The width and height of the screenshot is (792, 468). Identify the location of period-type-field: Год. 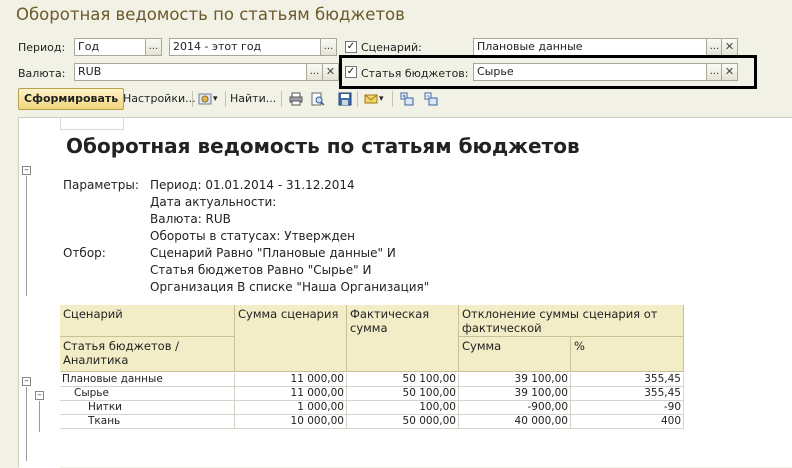
(110, 47).